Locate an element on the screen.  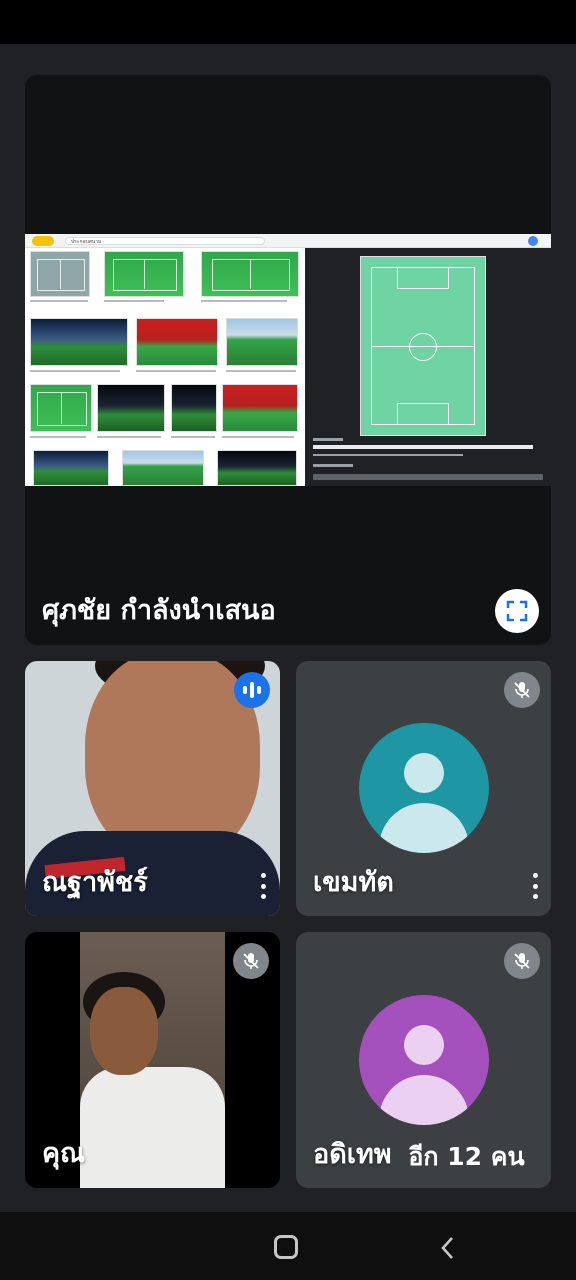
video-shirt is located at coordinates (152, 1127).